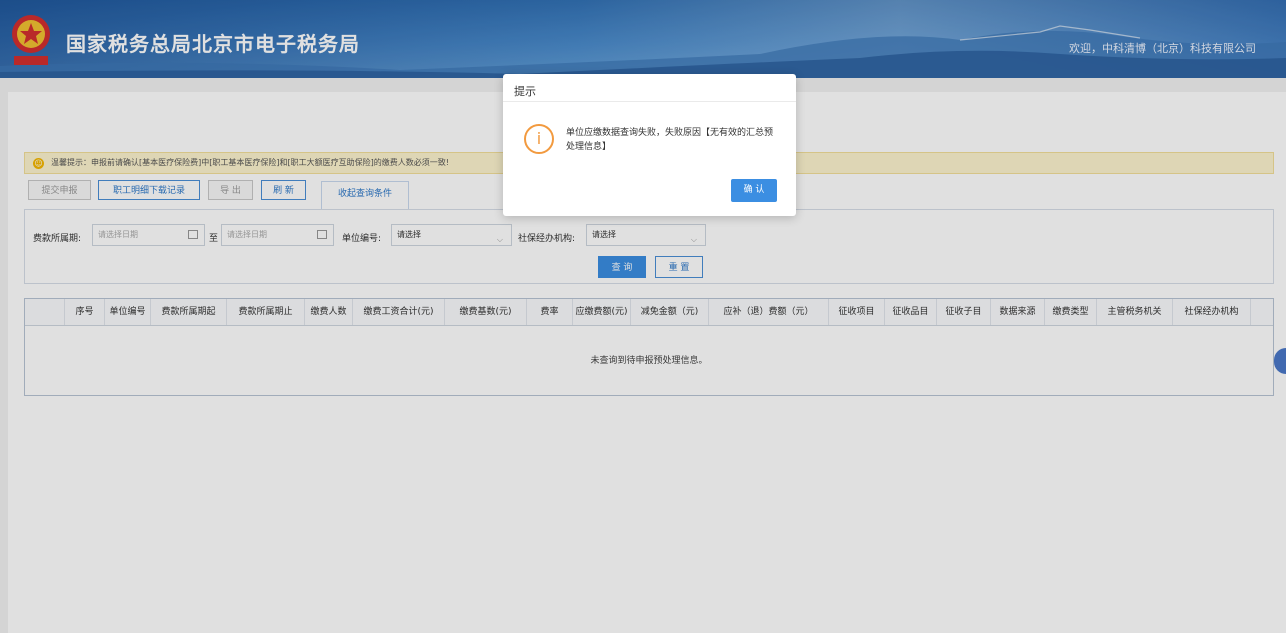 Image resolution: width=1286 pixels, height=633 pixels. Describe the element at coordinates (539, 139) in the screenshot. I see `info-warning-icon: i` at that location.